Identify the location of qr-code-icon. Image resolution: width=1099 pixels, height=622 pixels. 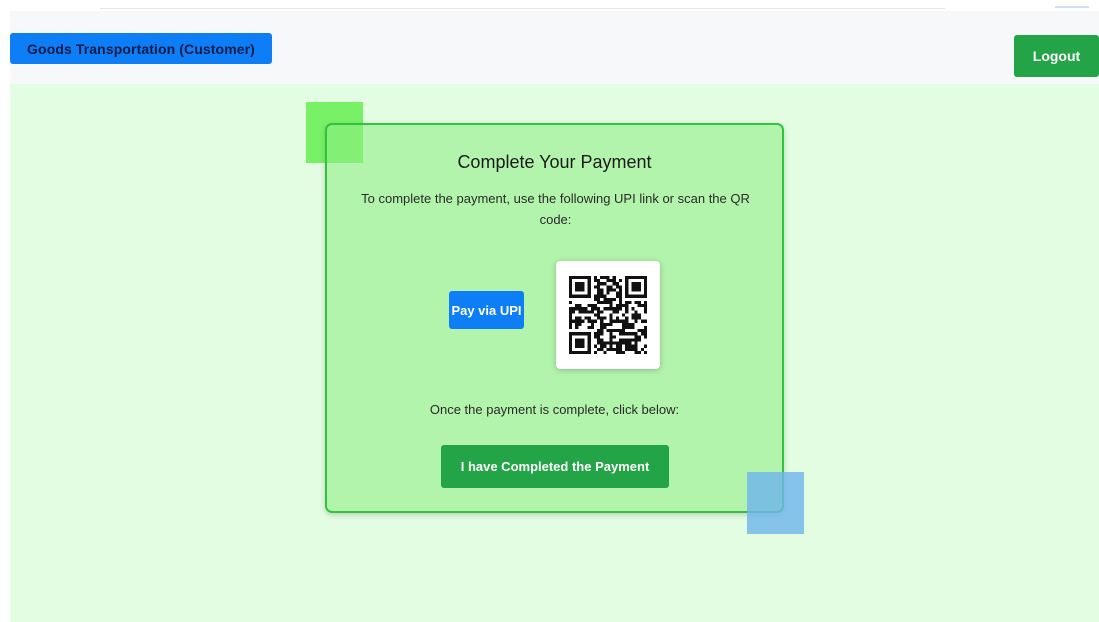
(608, 315).